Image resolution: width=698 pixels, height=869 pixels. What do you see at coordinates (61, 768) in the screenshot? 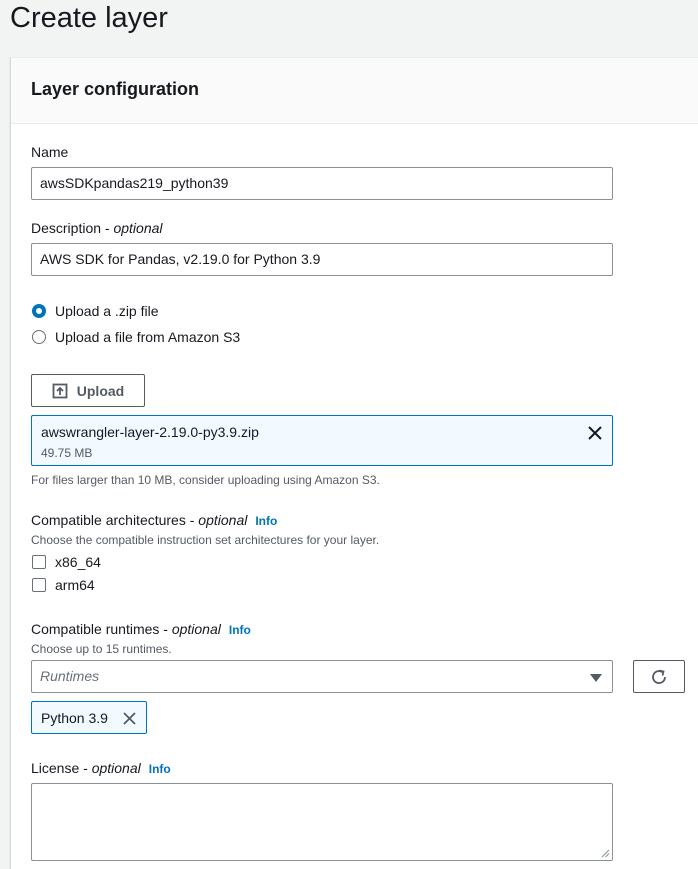
I see `license-label-text: License -` at bounding box center [61, 768].